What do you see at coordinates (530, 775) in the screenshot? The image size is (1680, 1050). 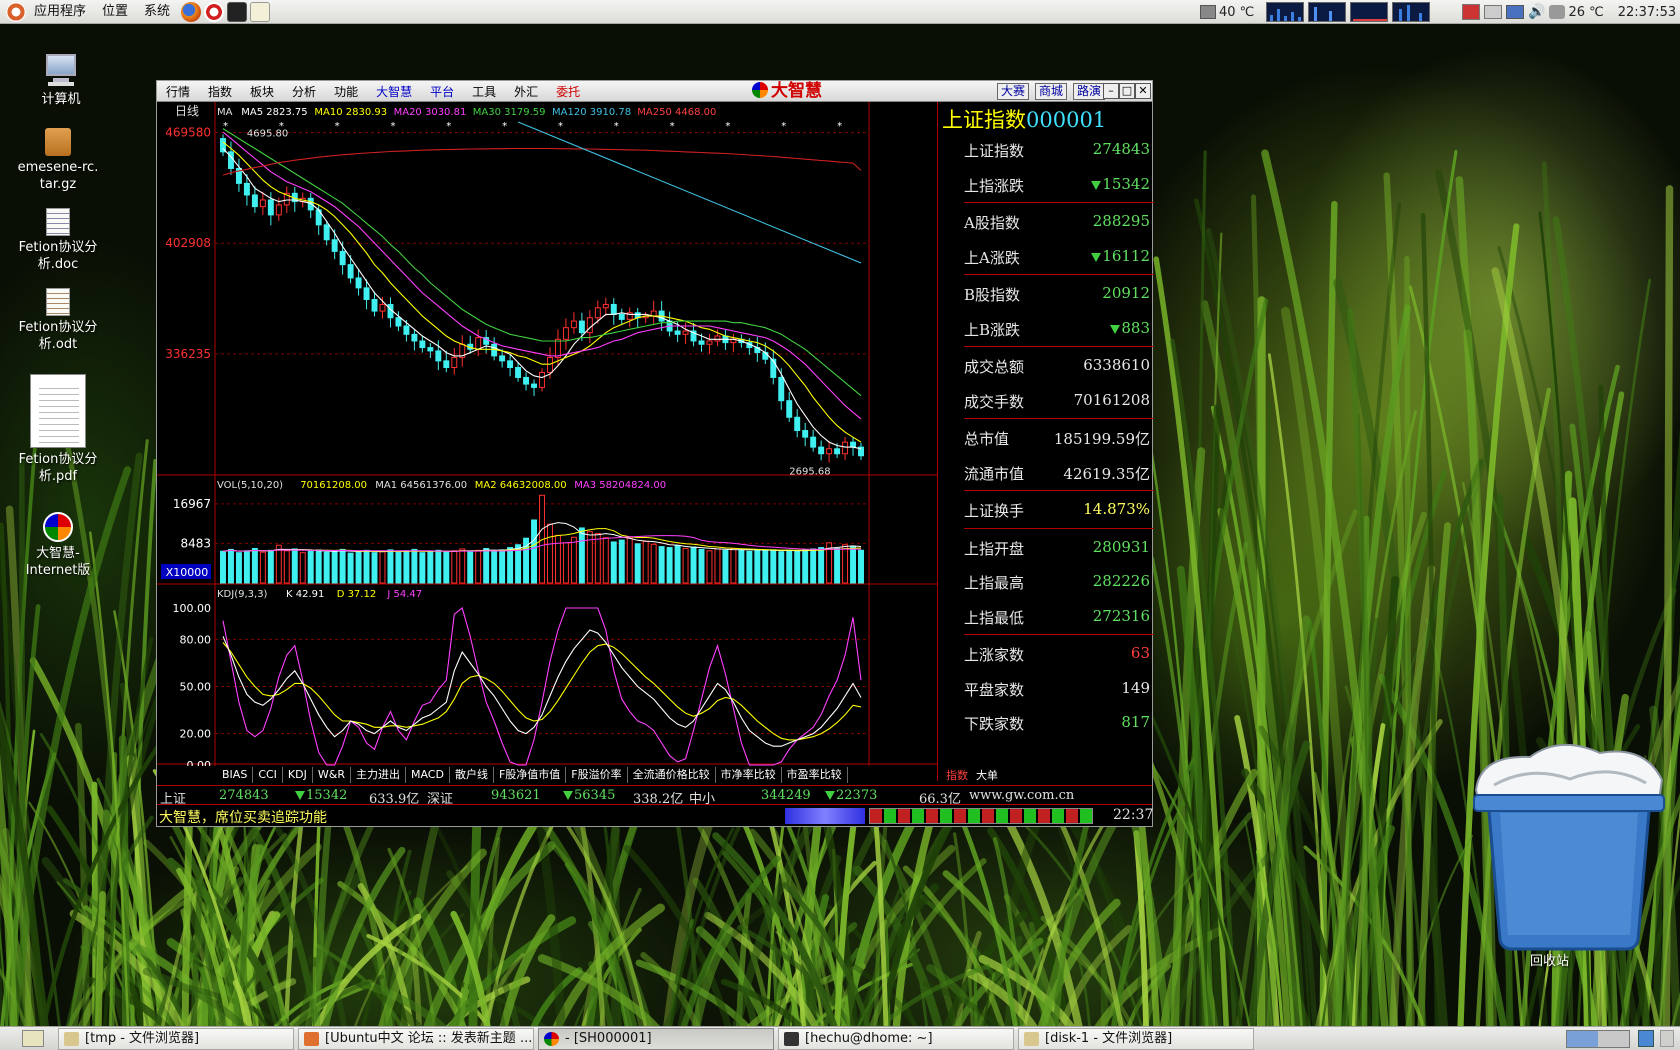 I see `indicator-tab: F股净值市值` at bounding box center [530, 775].